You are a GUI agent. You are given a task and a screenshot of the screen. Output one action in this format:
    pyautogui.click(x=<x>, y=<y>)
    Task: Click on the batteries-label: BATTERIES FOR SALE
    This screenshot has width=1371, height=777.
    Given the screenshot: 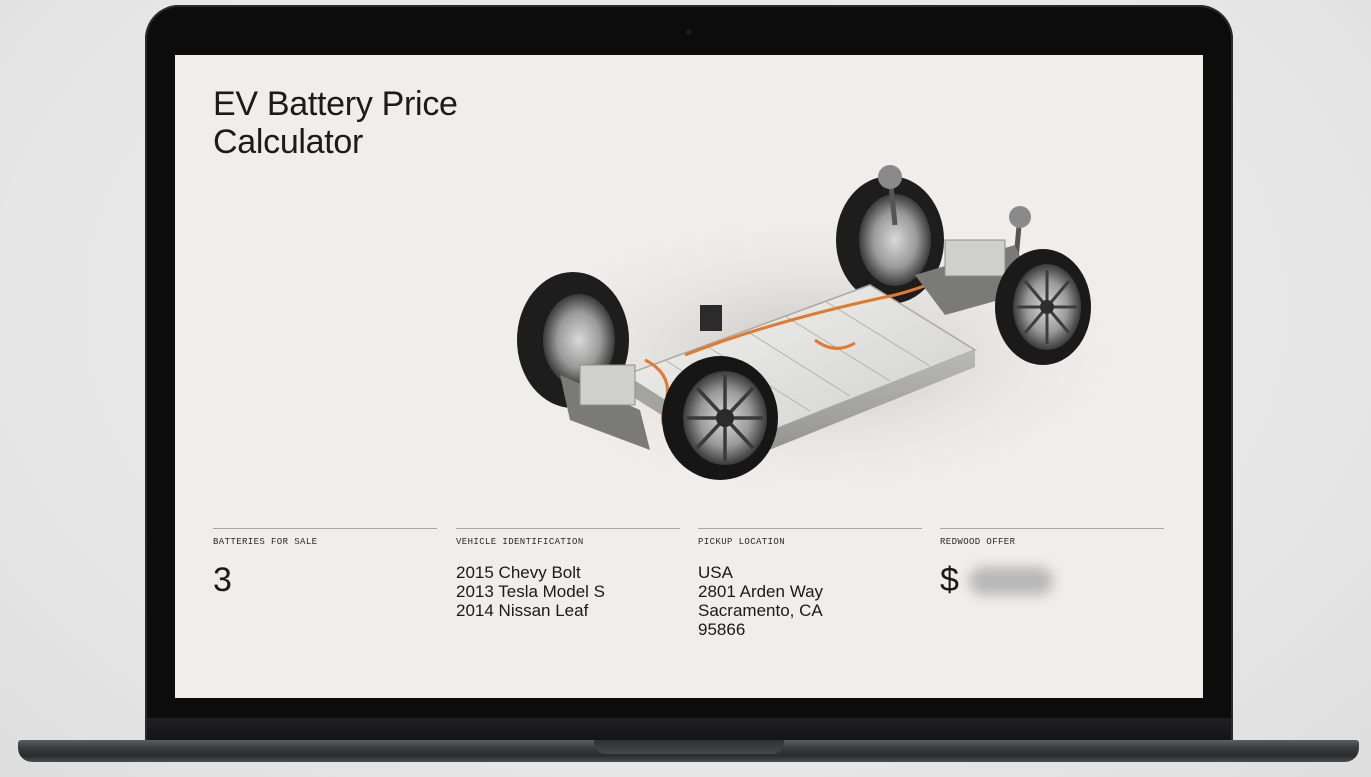 What is the action you would take?
    pyautogui.click(x=265, y=542)
    